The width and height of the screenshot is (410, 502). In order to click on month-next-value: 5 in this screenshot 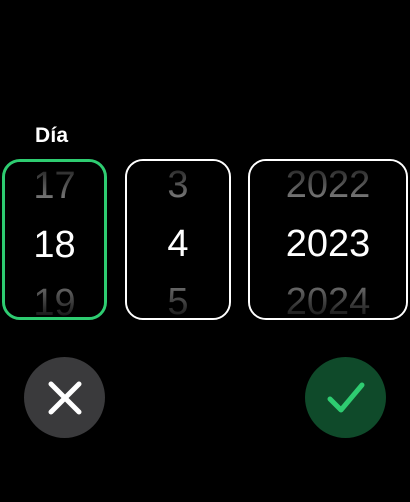, I will do `click(178, 299)`.